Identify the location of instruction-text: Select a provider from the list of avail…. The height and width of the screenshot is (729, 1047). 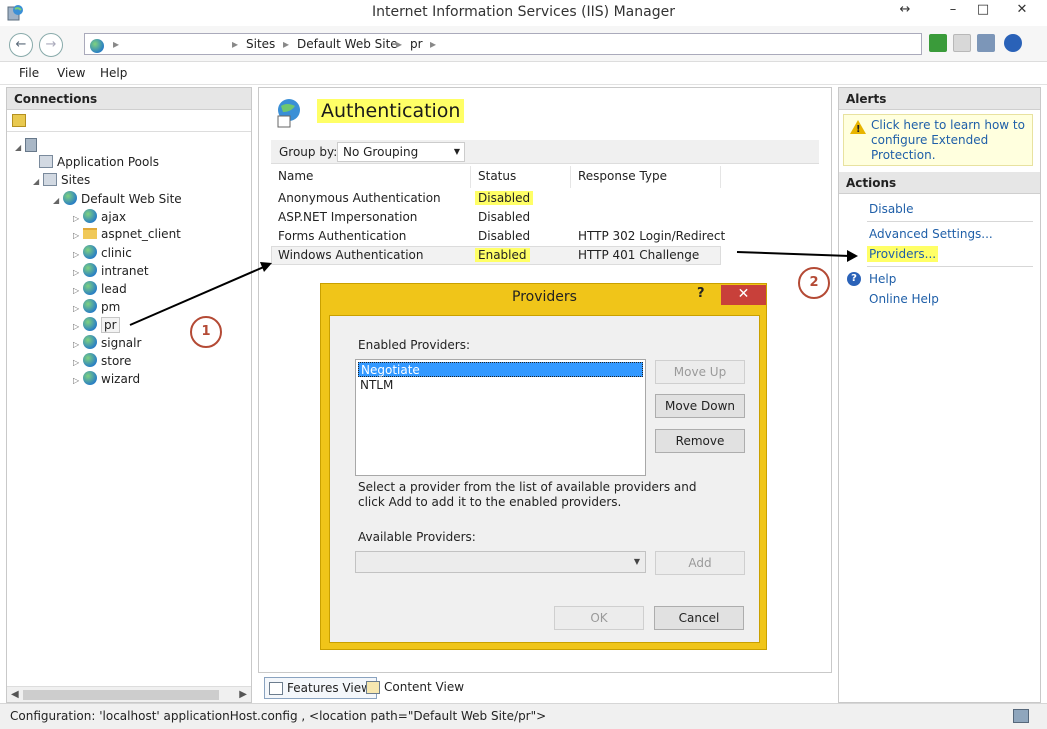
(527, 494).